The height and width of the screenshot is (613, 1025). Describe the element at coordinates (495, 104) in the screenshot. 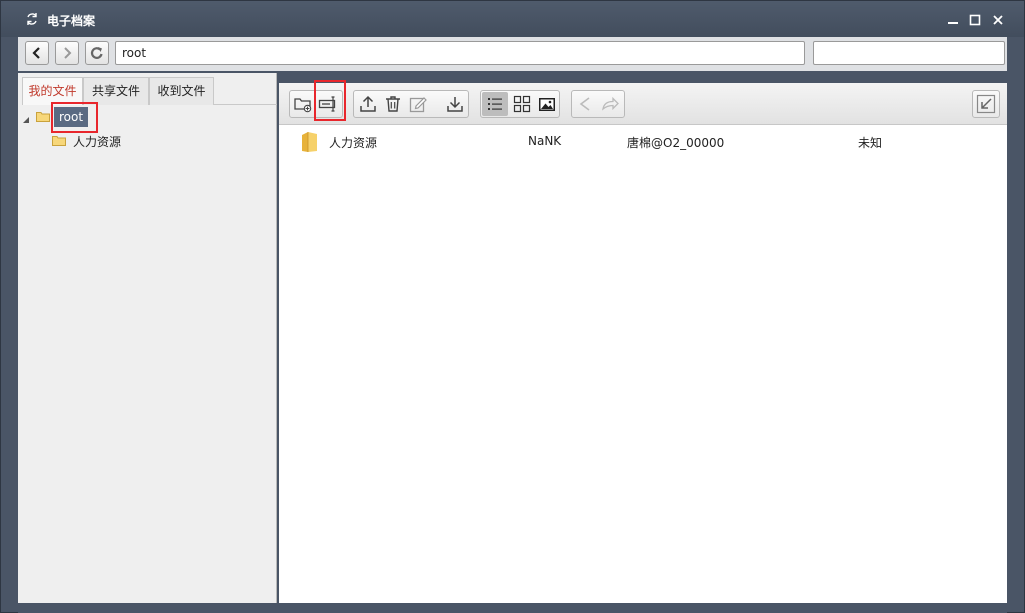

I see `list-view-icon` at that location.